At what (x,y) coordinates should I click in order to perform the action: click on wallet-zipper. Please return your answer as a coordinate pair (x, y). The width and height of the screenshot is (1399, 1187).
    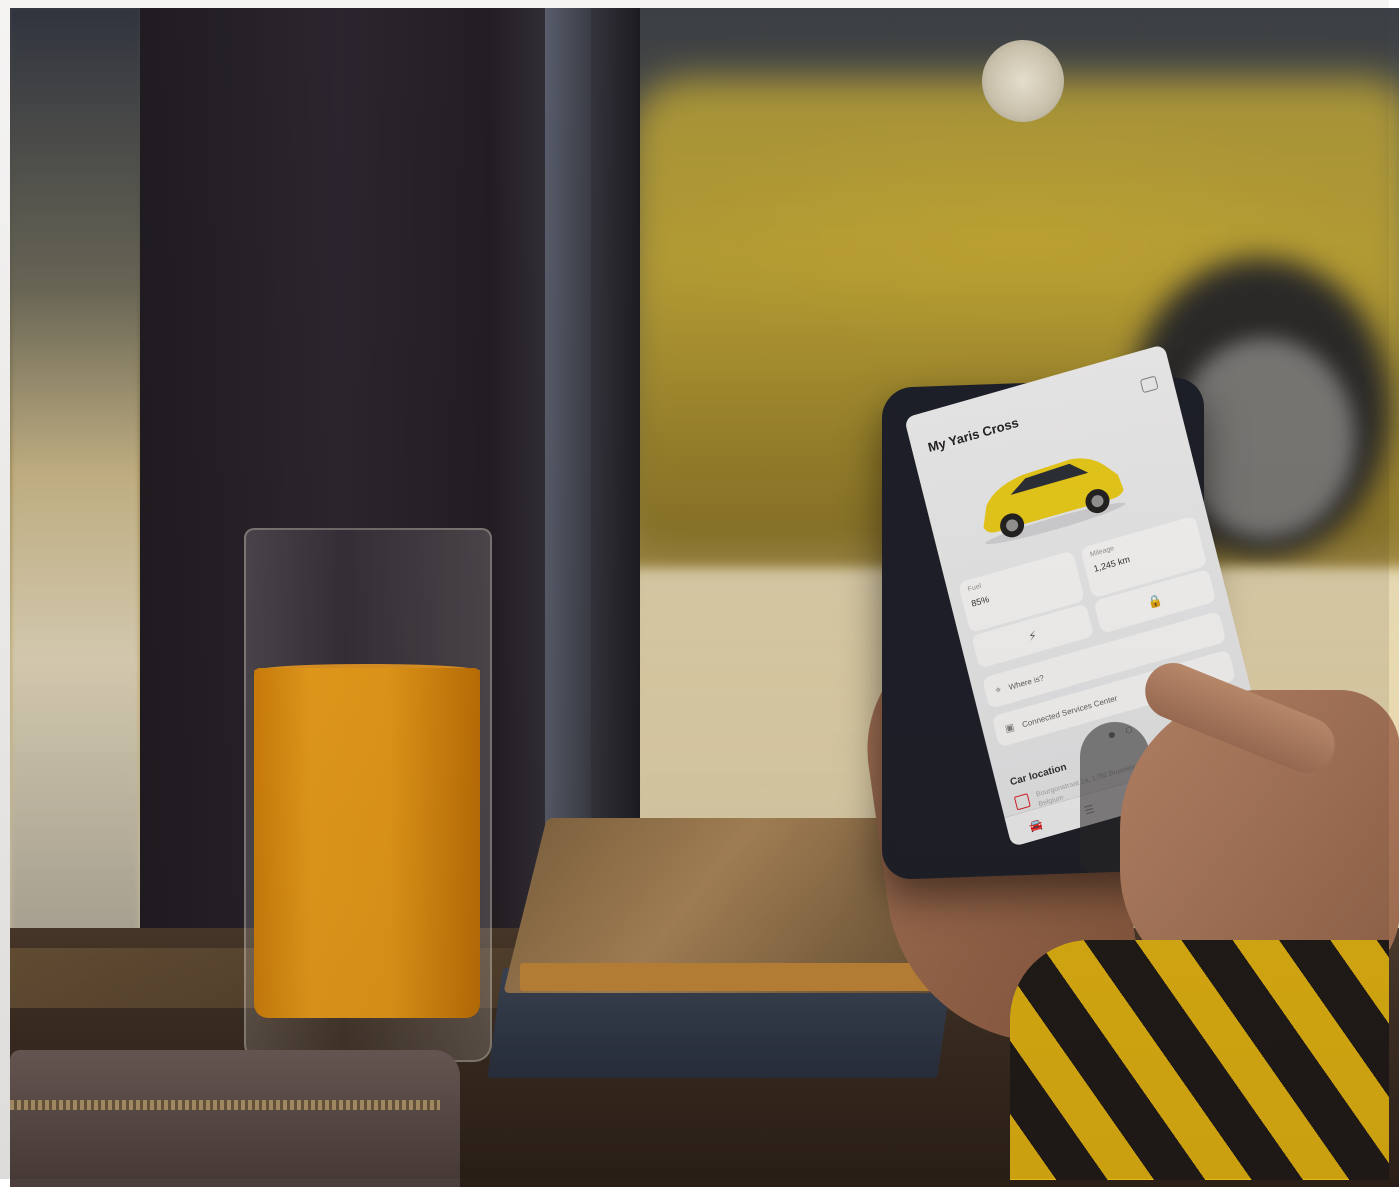
    Looking at the image, I should click on (225, 1105).